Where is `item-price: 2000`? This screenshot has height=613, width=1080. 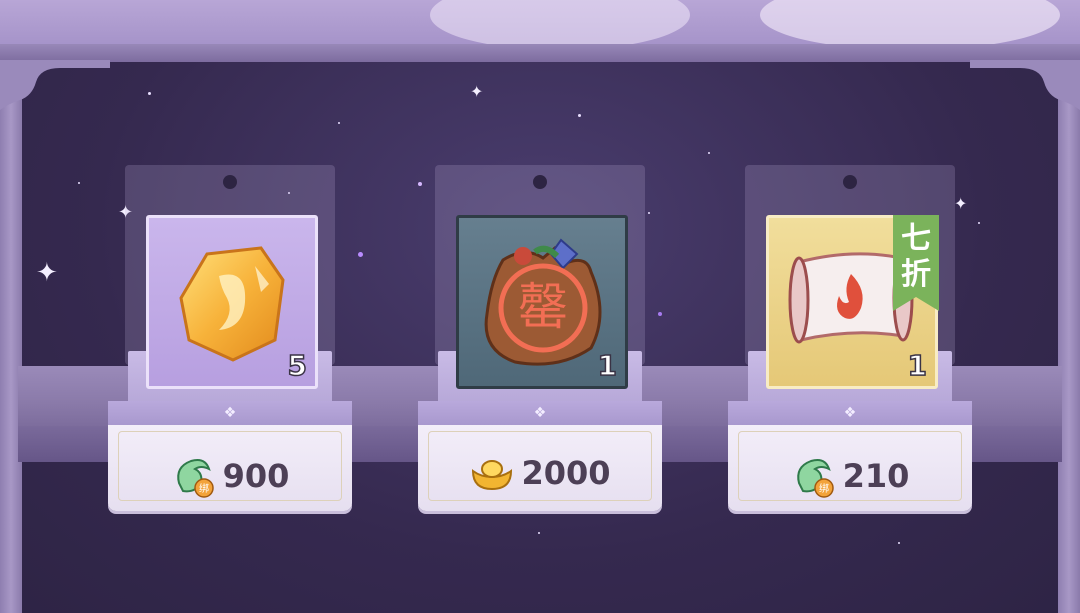 item-price: 2000 is located at coordinates (566, 473).